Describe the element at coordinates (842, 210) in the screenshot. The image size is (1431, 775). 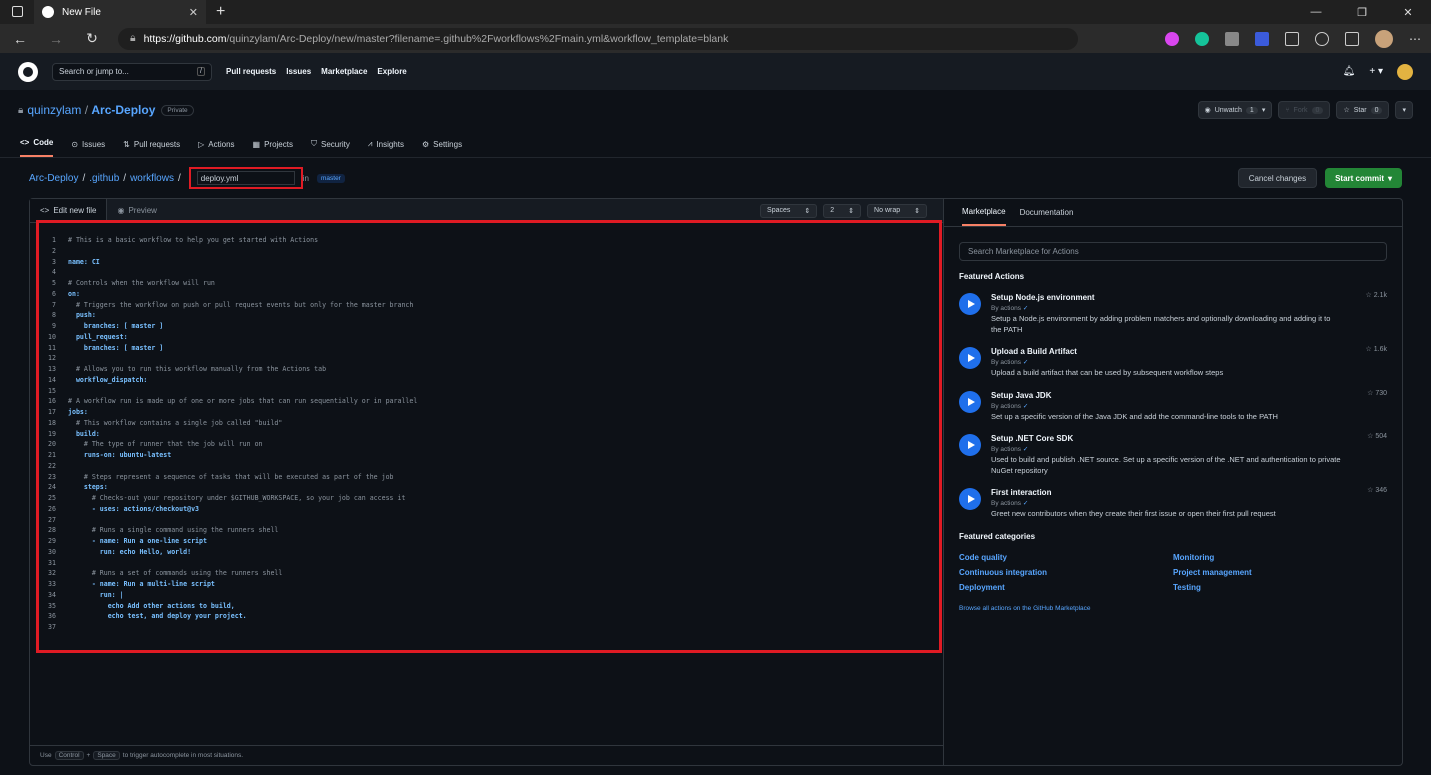
I see `indent-size-select: 2 ⇕` at that location.